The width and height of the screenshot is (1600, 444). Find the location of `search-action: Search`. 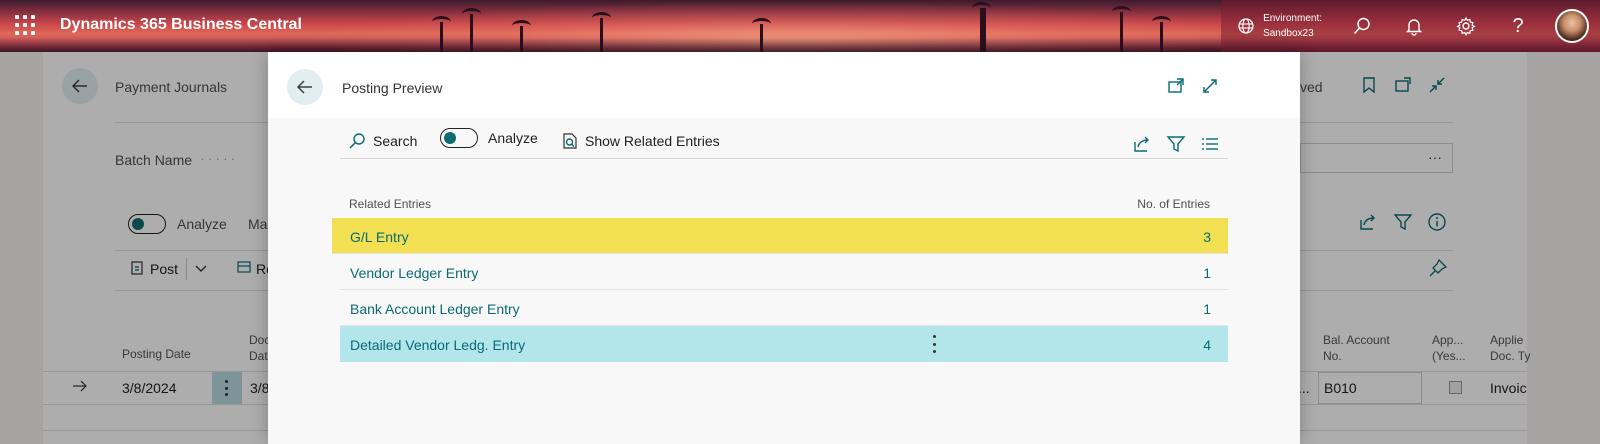

search-action: Search is located at coordinates (382, 141).